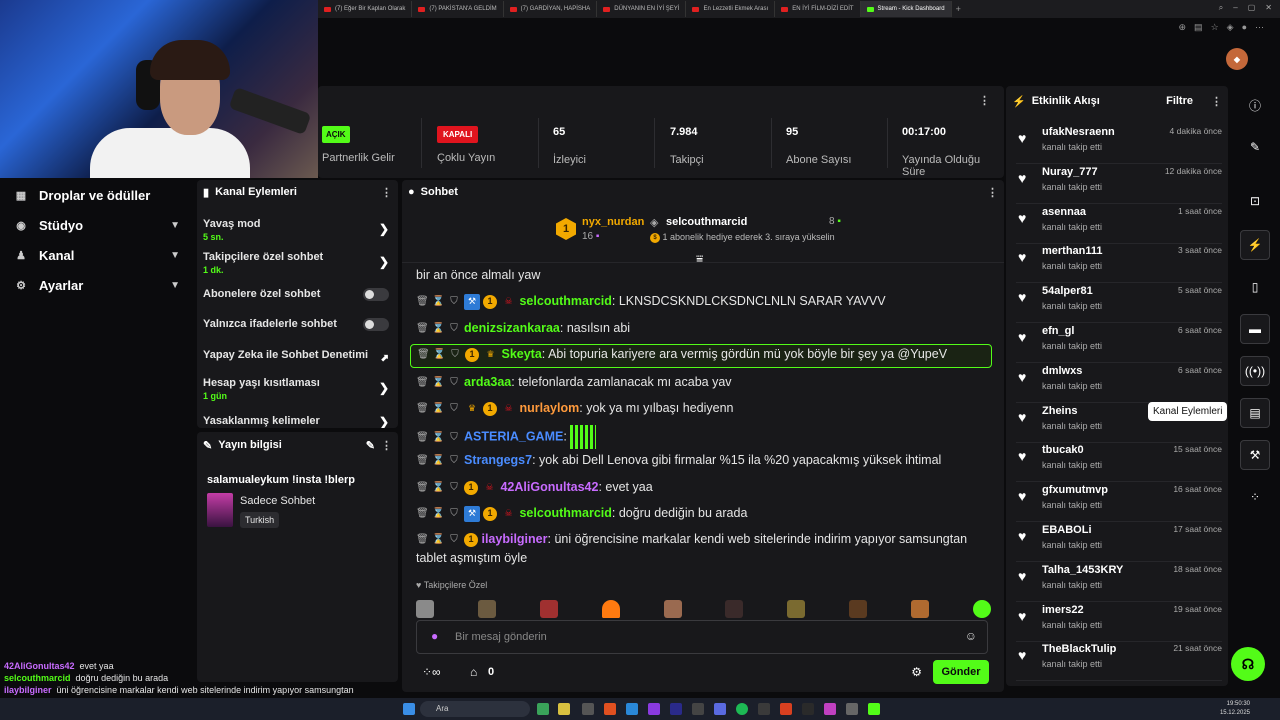  Describe the element at coordinates (906, 9) in the screenshot. I see `browser-tab-active: Stream - Kick Dashboard` at that location.